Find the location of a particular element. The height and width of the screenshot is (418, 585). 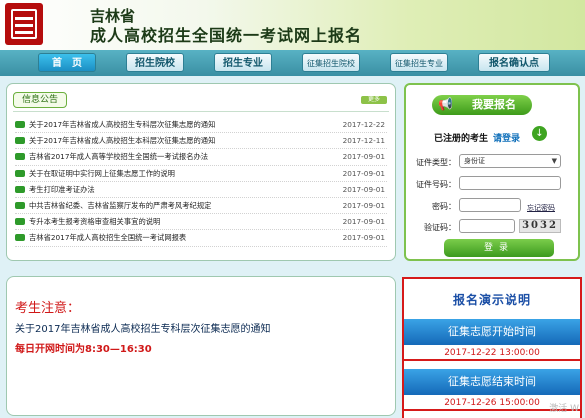

notice-item: 关于2017年吉林省成人高校招生本科层次征集志愿的通知 2017-12-11 is located at coordinates (201, 141).